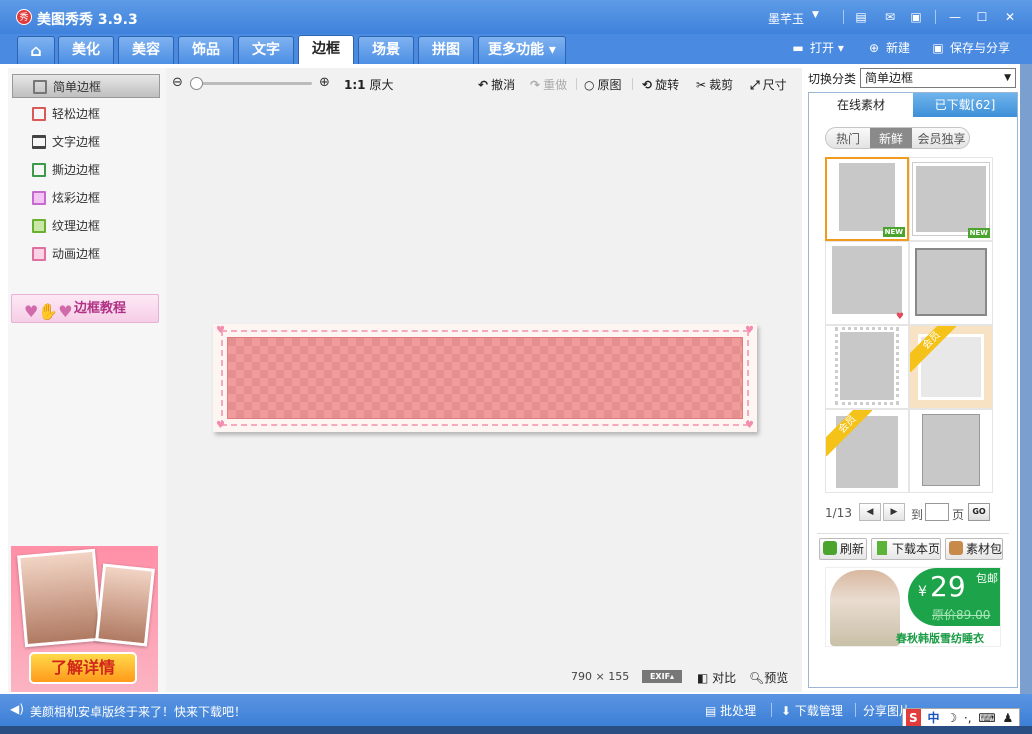 Image resolution: width=1032 pixels, height=734 pixels. I want to click on page-number-input, so click(937, 512).